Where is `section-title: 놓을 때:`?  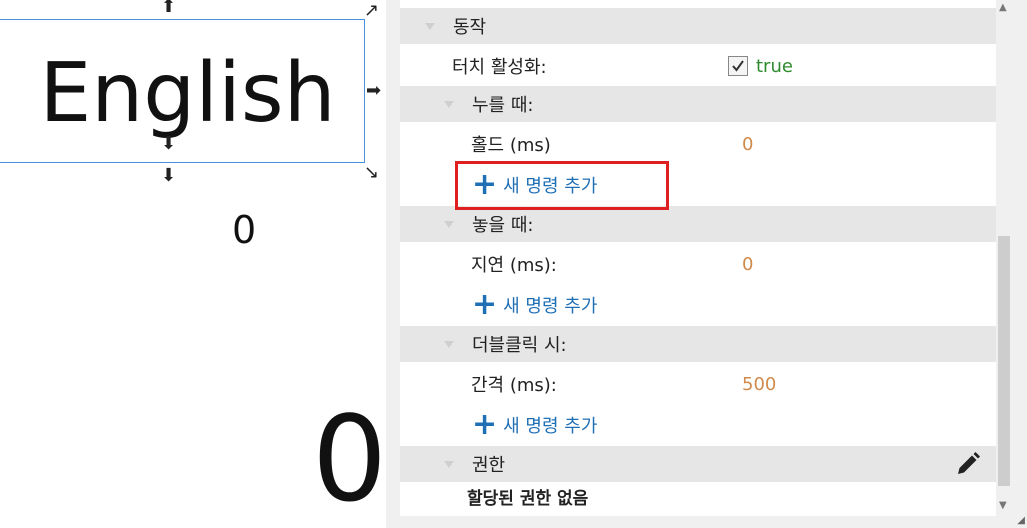 section-title: 놓을 때: is located at coordinates (503, 225).